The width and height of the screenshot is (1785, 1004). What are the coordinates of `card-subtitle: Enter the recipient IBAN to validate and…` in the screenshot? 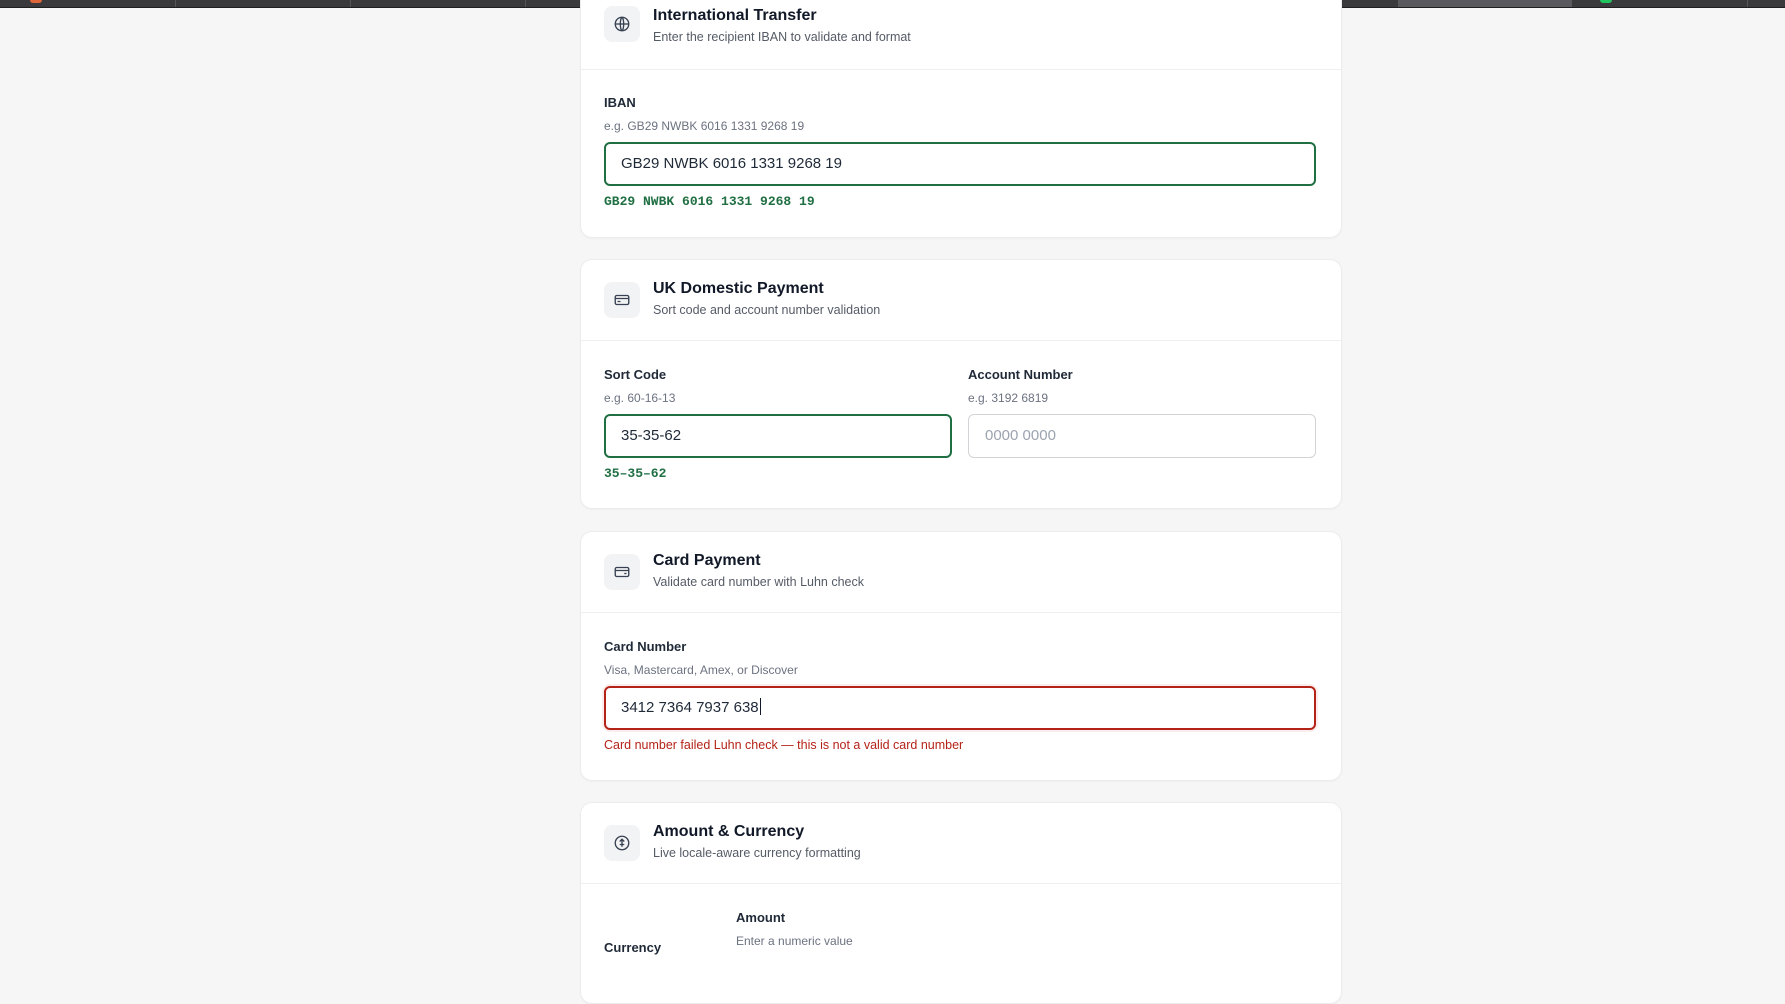 It's located at (782, 37).